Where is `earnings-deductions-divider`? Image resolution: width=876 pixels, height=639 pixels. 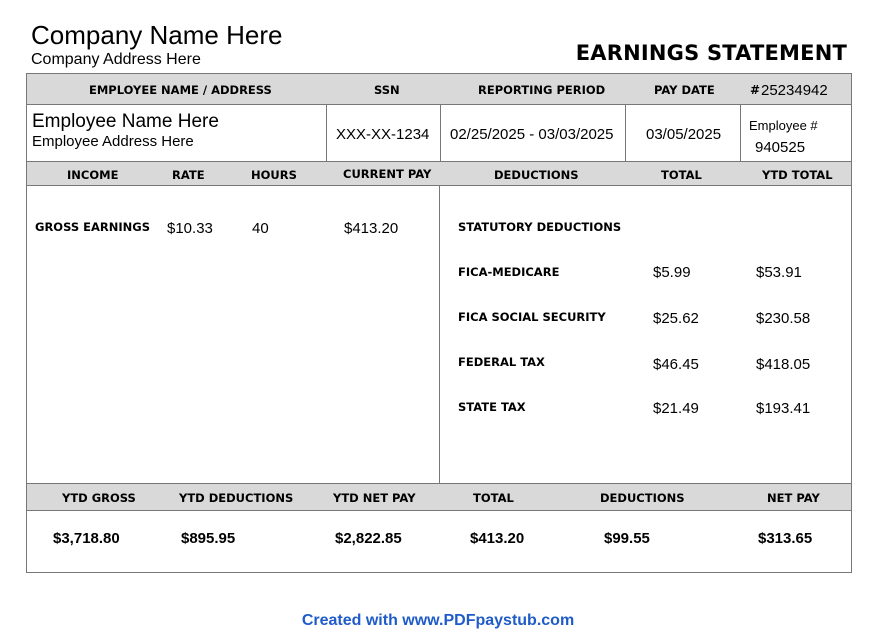
earnings-deductions-divider is located at coordinates (439, 334).